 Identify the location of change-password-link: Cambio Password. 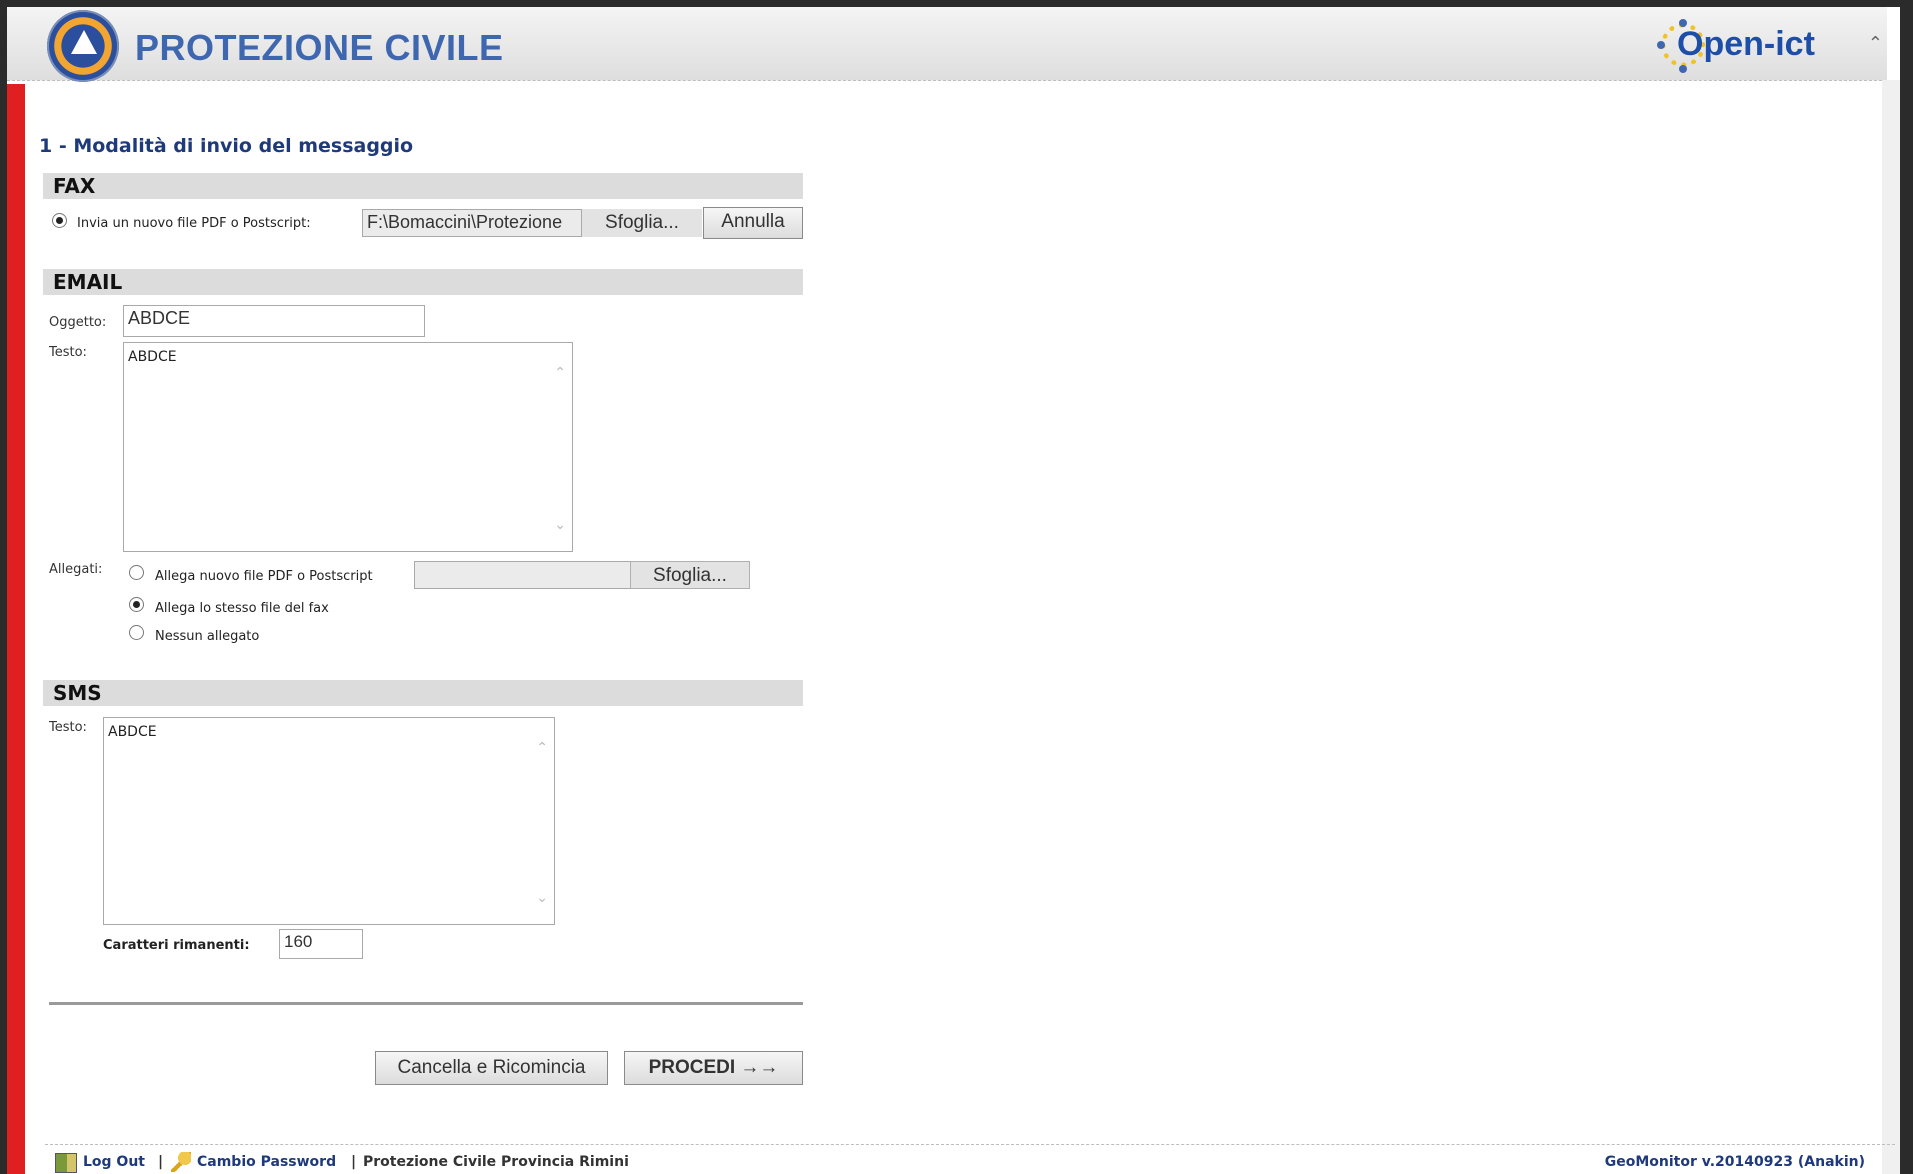
(266, 1162).